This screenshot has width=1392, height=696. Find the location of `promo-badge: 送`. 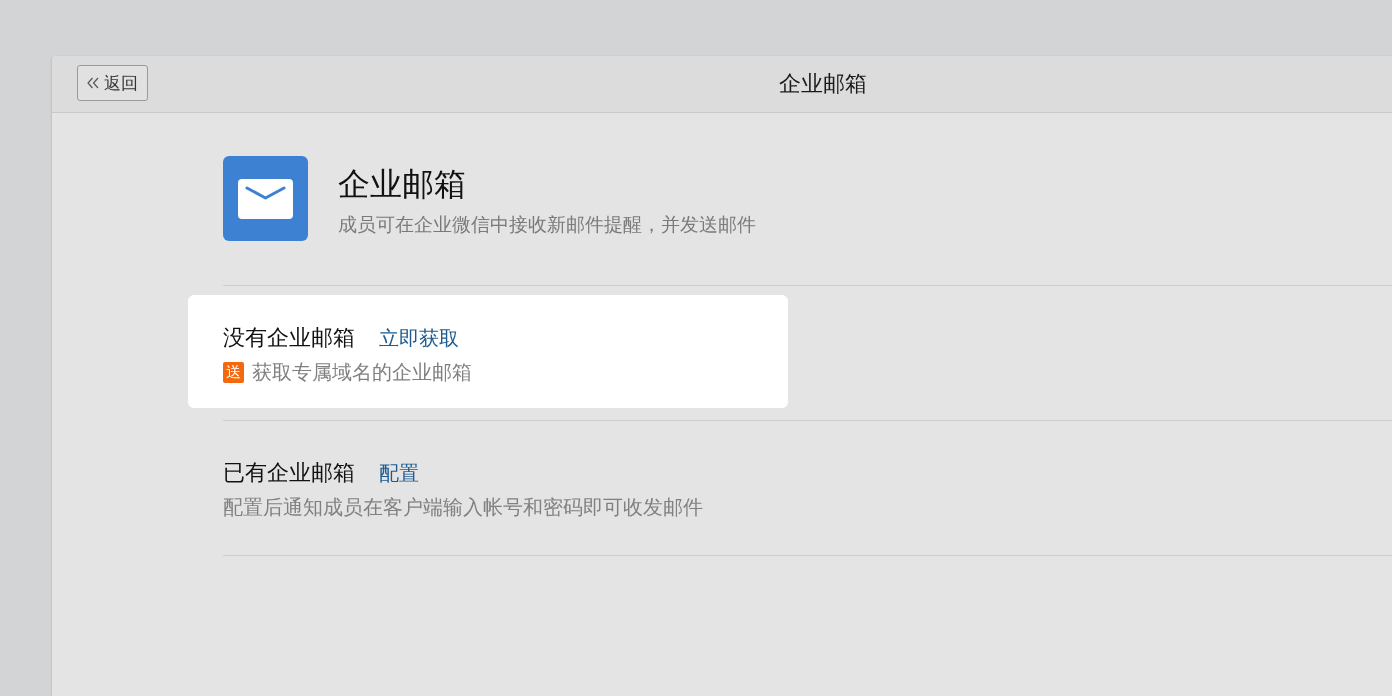

promo-badge: 送 is located at coordinates (233, 372).